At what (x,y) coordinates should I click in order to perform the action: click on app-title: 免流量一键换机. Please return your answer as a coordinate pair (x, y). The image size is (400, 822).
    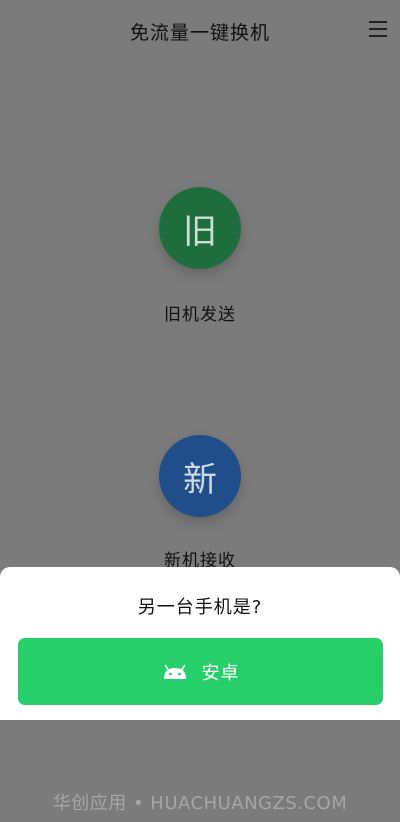
    Looking at the image, I should click on (199, 33).